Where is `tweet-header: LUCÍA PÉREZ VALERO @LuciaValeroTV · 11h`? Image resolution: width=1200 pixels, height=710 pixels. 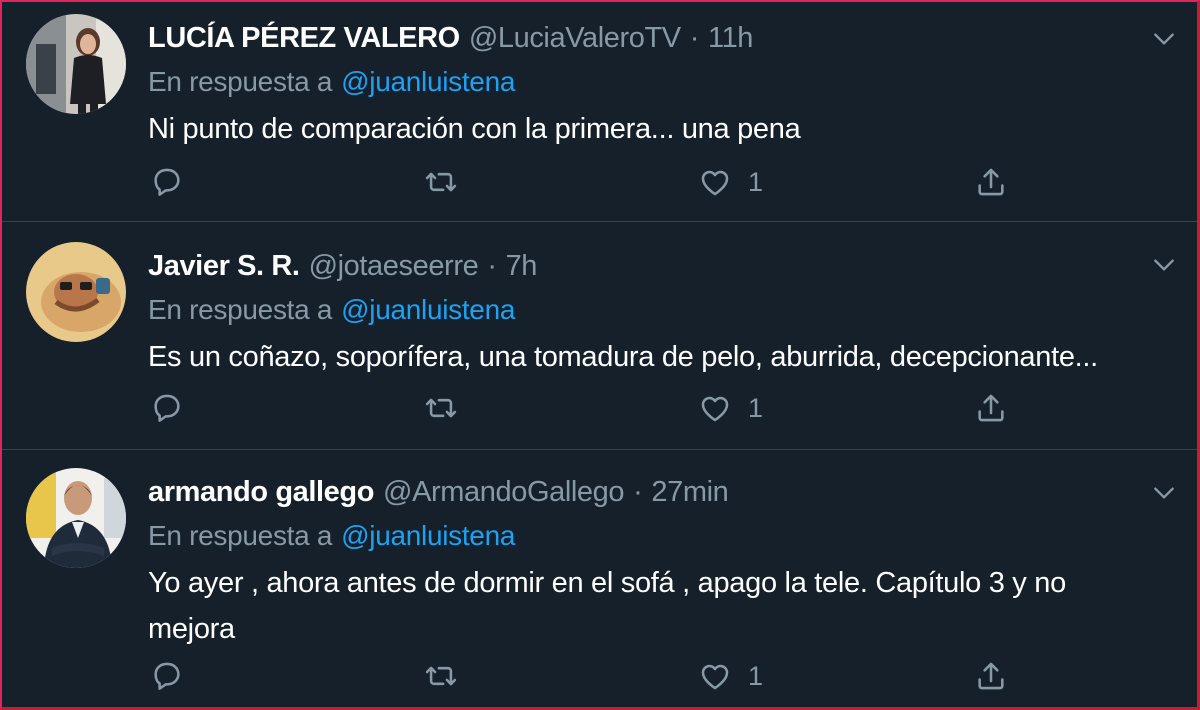
tweet-header: LUCÍA PÉREZ VALERO @LuciaValeroTV · 11h is located at coordinates (642, 38).